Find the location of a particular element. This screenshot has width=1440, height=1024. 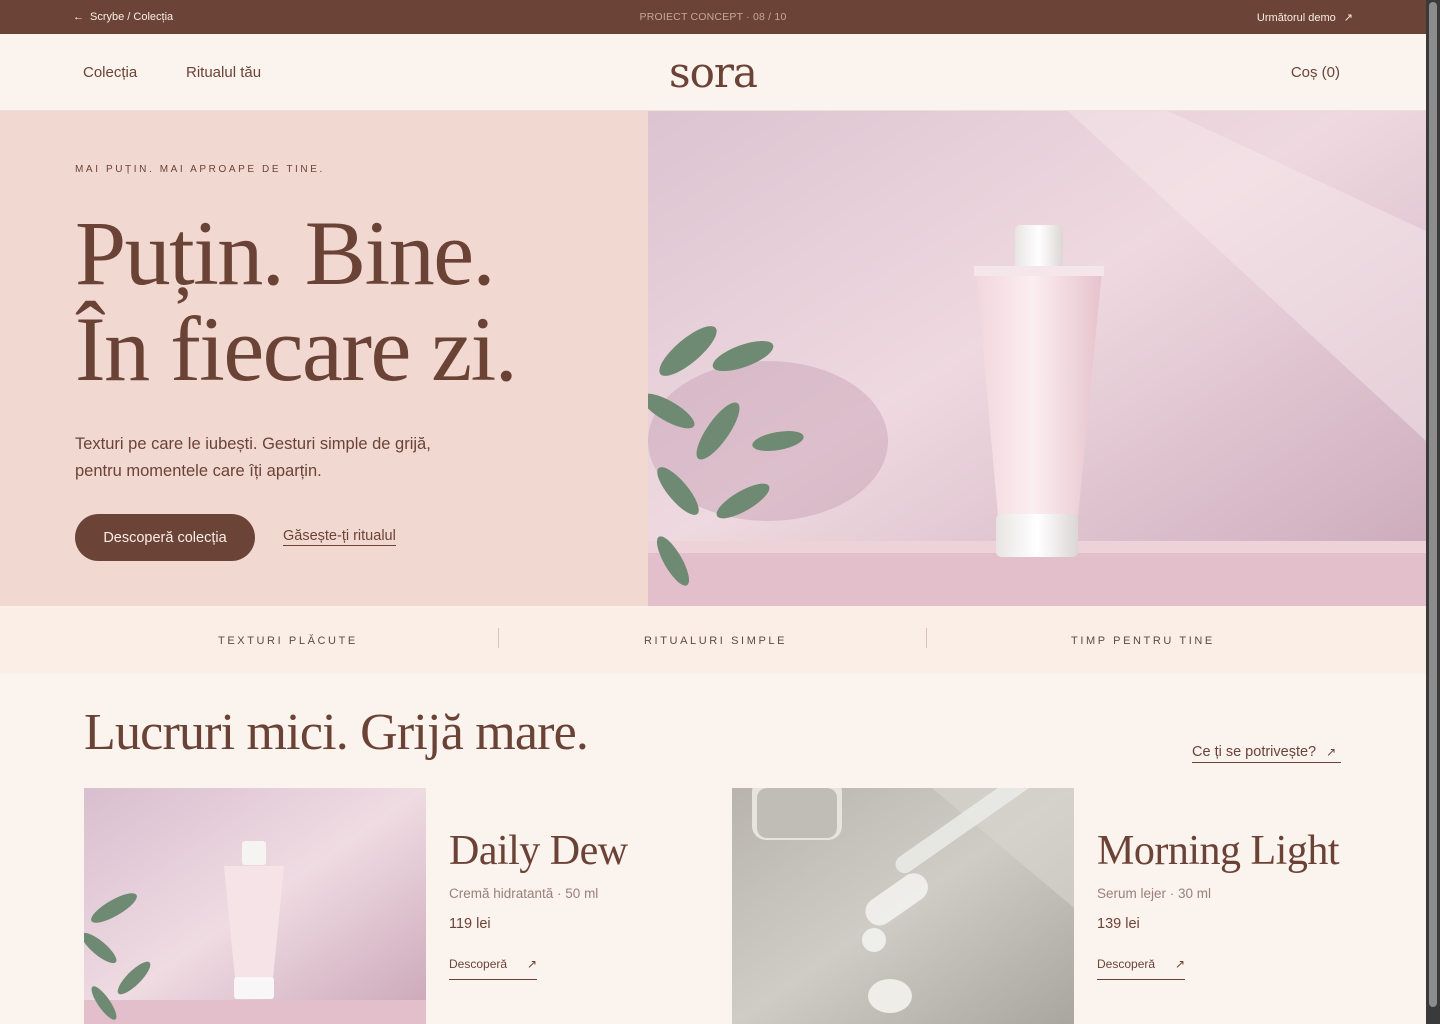

product-price: 119 lei is located at coordinates (470, 924).